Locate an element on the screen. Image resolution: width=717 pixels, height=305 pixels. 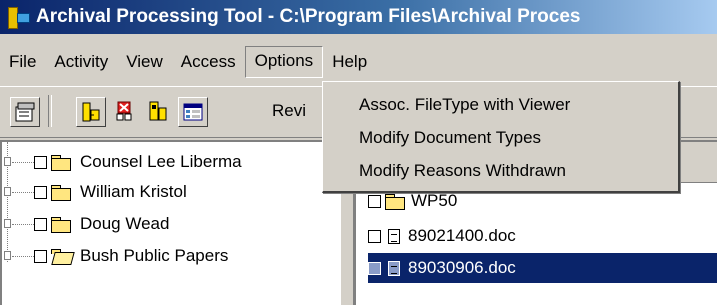
list-view-button is located at coordinates (193, 112).